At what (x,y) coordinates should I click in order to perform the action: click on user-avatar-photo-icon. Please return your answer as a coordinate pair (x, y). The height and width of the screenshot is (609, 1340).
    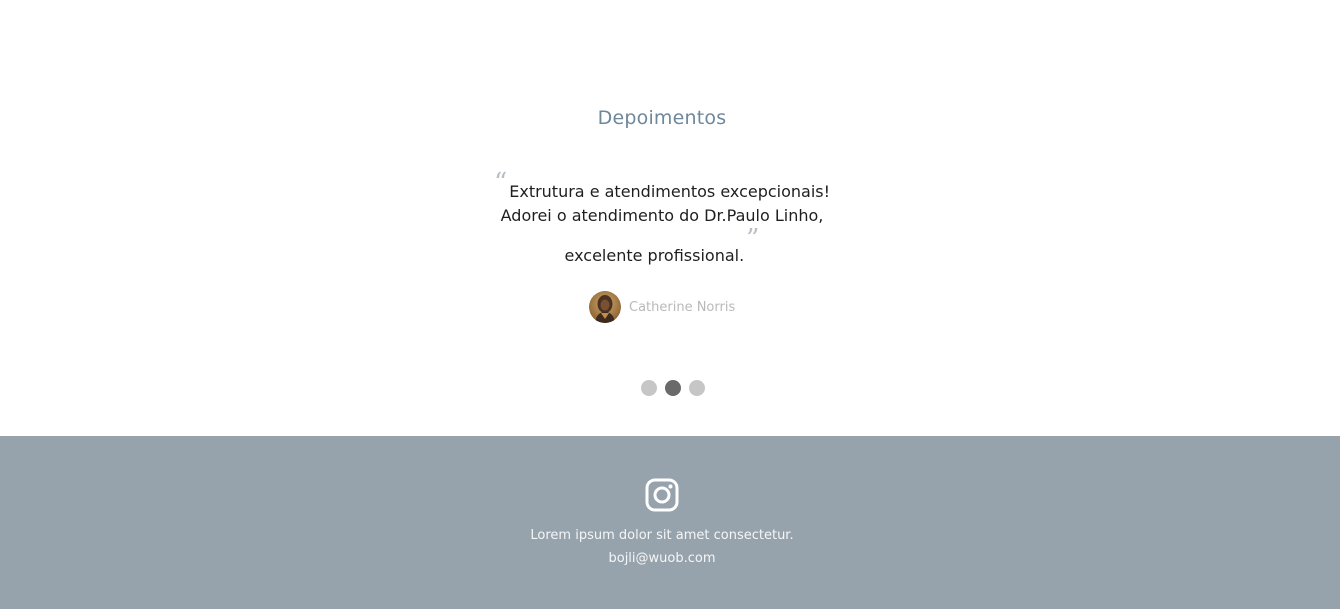
    Looking at the image, I should click on (605, 307).